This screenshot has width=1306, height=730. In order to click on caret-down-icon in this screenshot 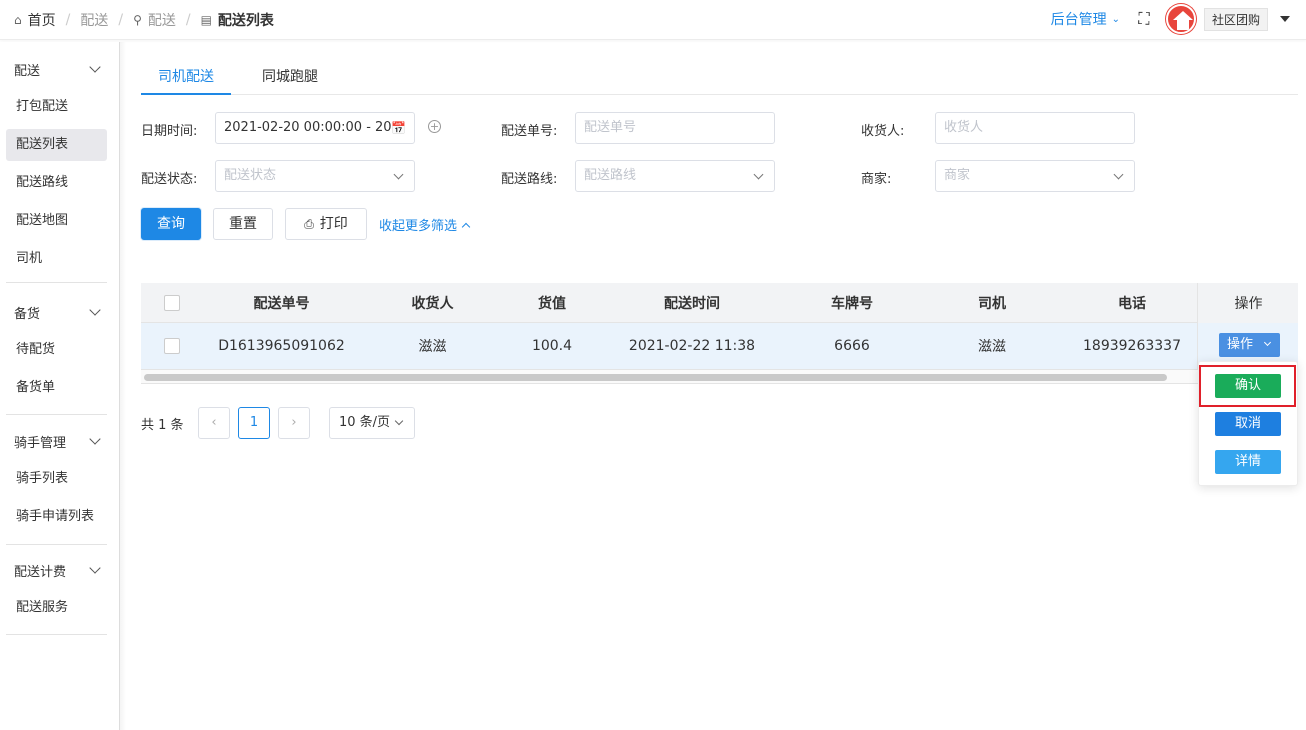, I will do `click(1285, 19)`.